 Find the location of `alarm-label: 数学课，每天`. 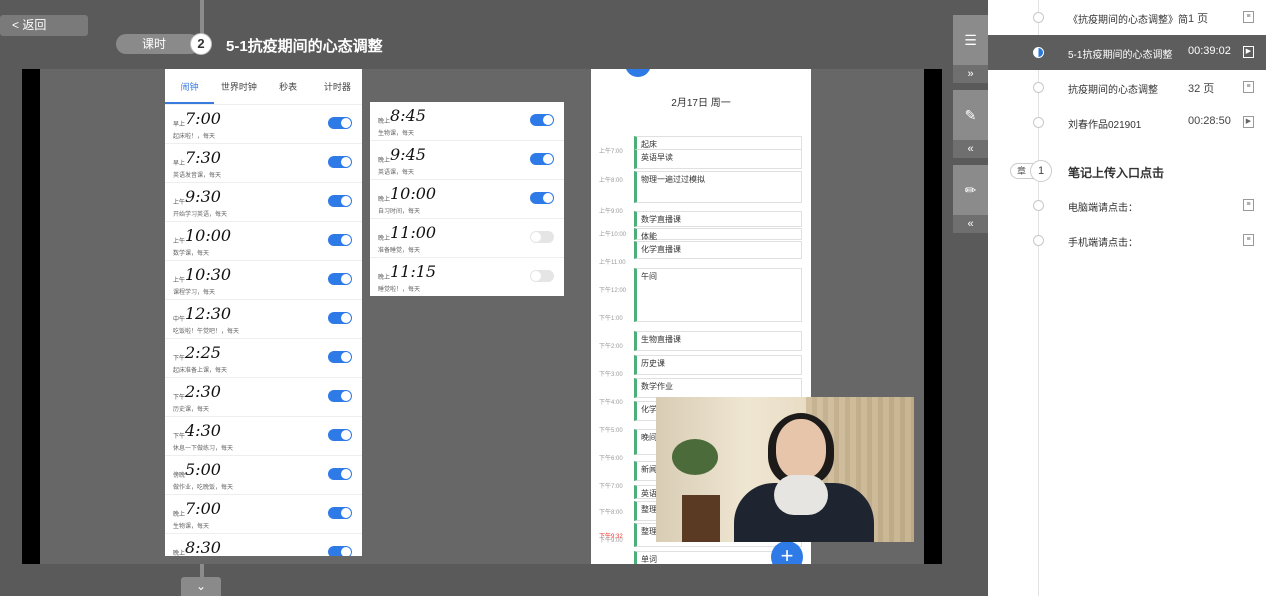

alarm-label: 数学课，每天 is located at coordinates (191, 254).